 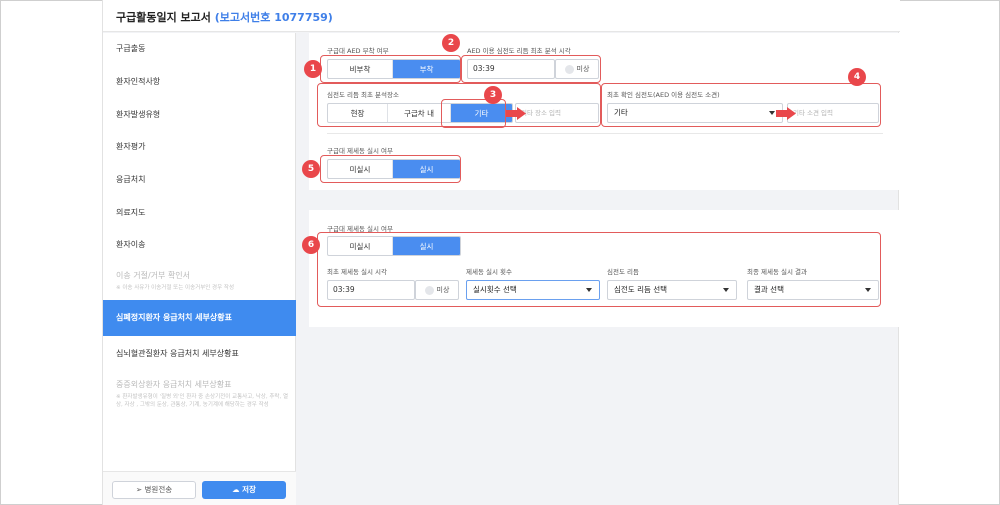 What do you see at coordinates (451, 43) in the screenshot?
I see `badge-2: 2` at bounding box center [451, 43].